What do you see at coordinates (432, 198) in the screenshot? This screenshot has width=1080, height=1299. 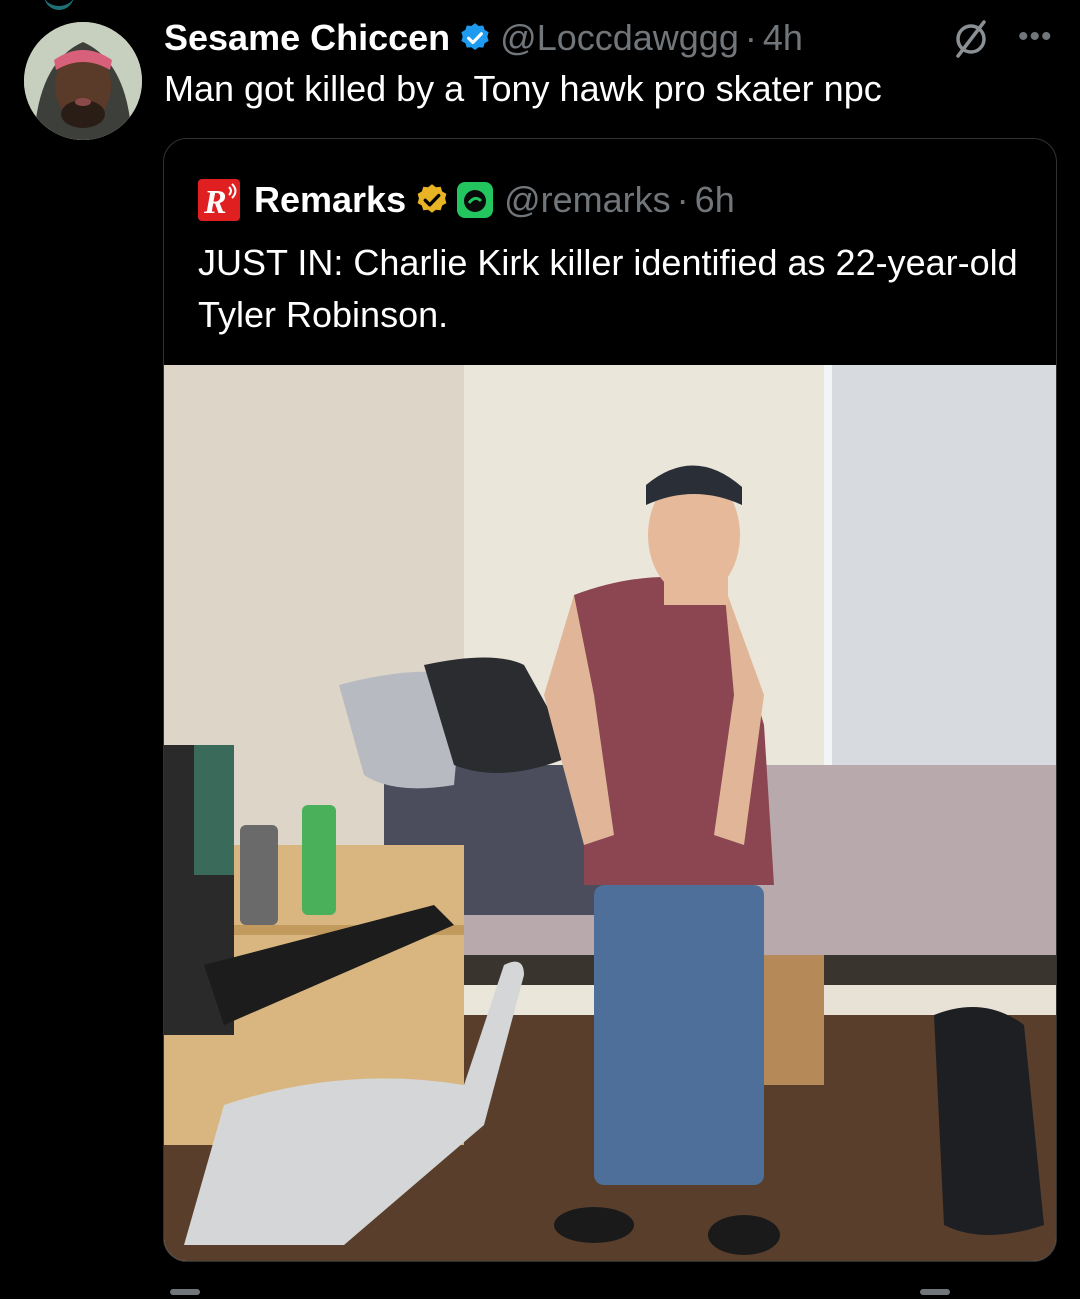 I see `gold-verified-badge-icon` at bounding box center [432, 198].